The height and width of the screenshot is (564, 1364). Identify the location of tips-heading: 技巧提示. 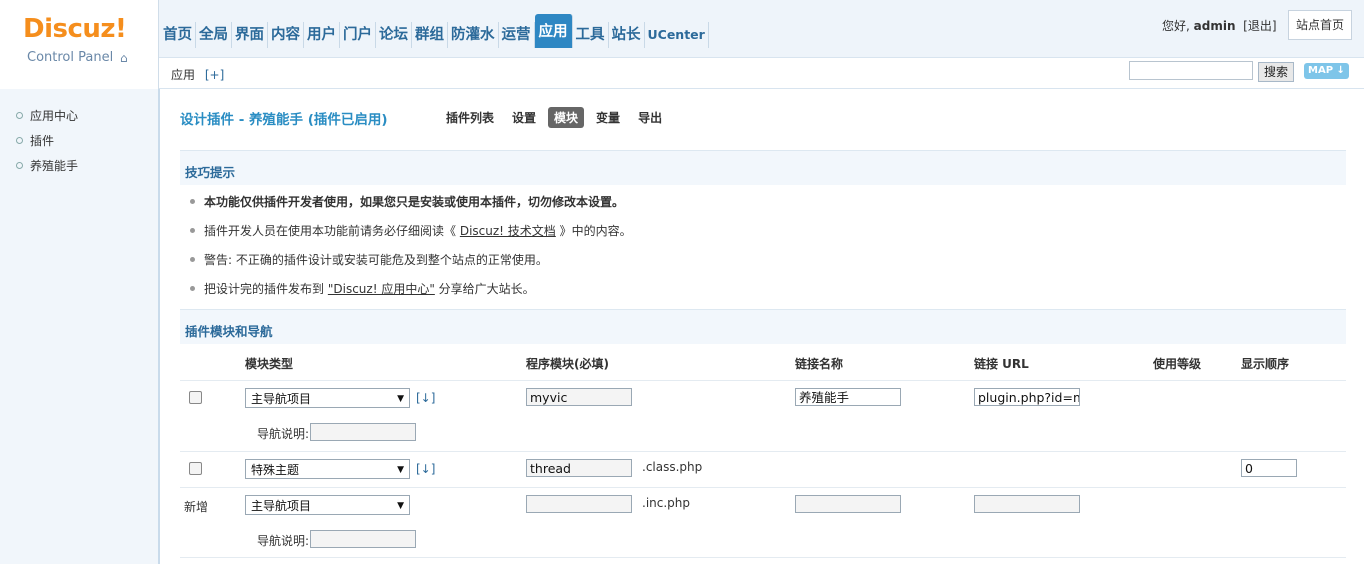
(763, 167).